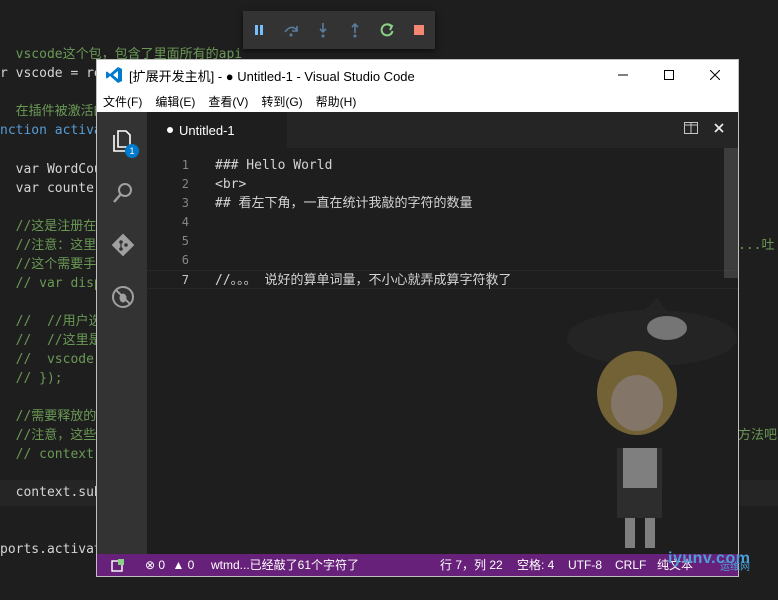 The height and width of the screenshot is (600, 778). Describe the element at coordinates (51, 188) in the screenshot. I see `background-code-line: var counter` at that location.